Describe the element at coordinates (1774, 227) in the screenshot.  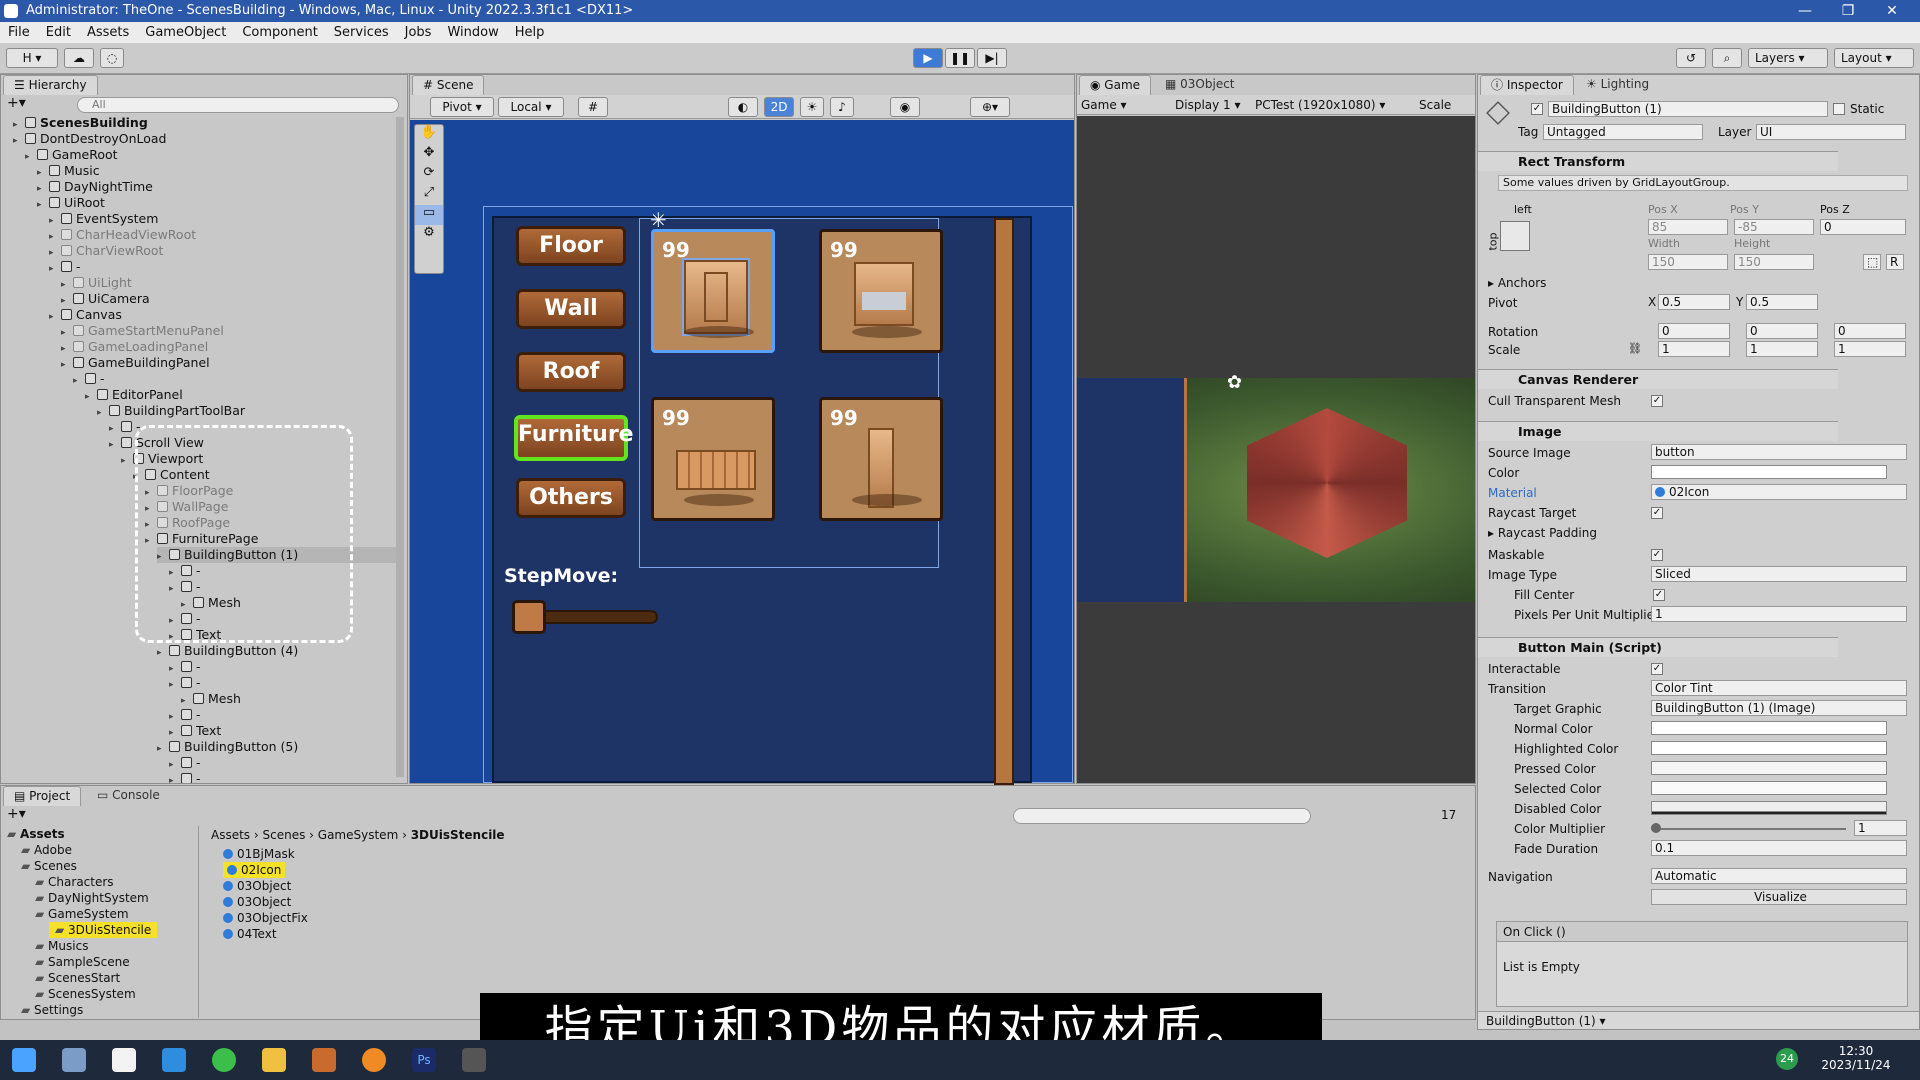
I see `posy-field: -85` at that location.